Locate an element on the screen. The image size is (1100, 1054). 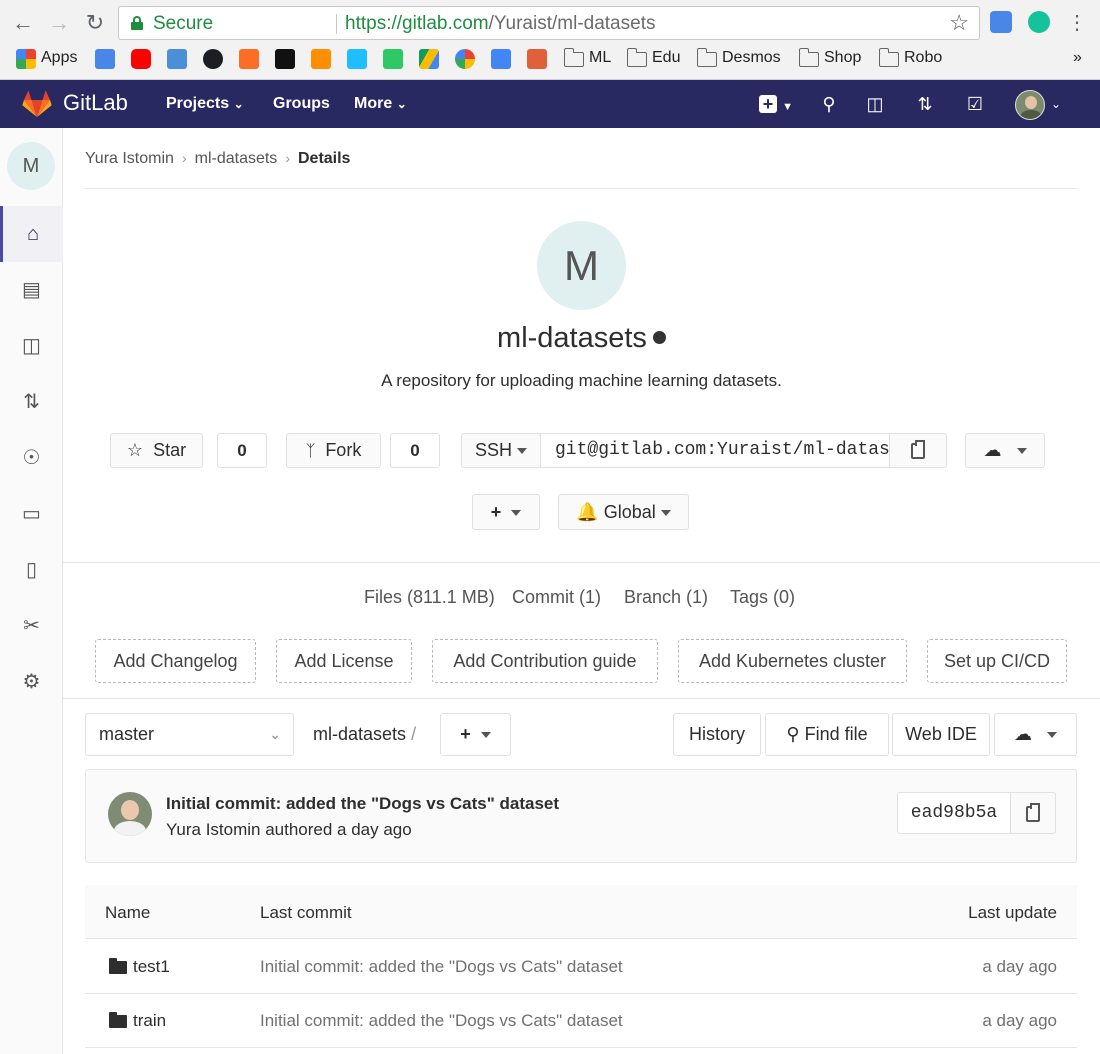
merge-requests-icon: ⇅ is located at coordinates (925, 104).